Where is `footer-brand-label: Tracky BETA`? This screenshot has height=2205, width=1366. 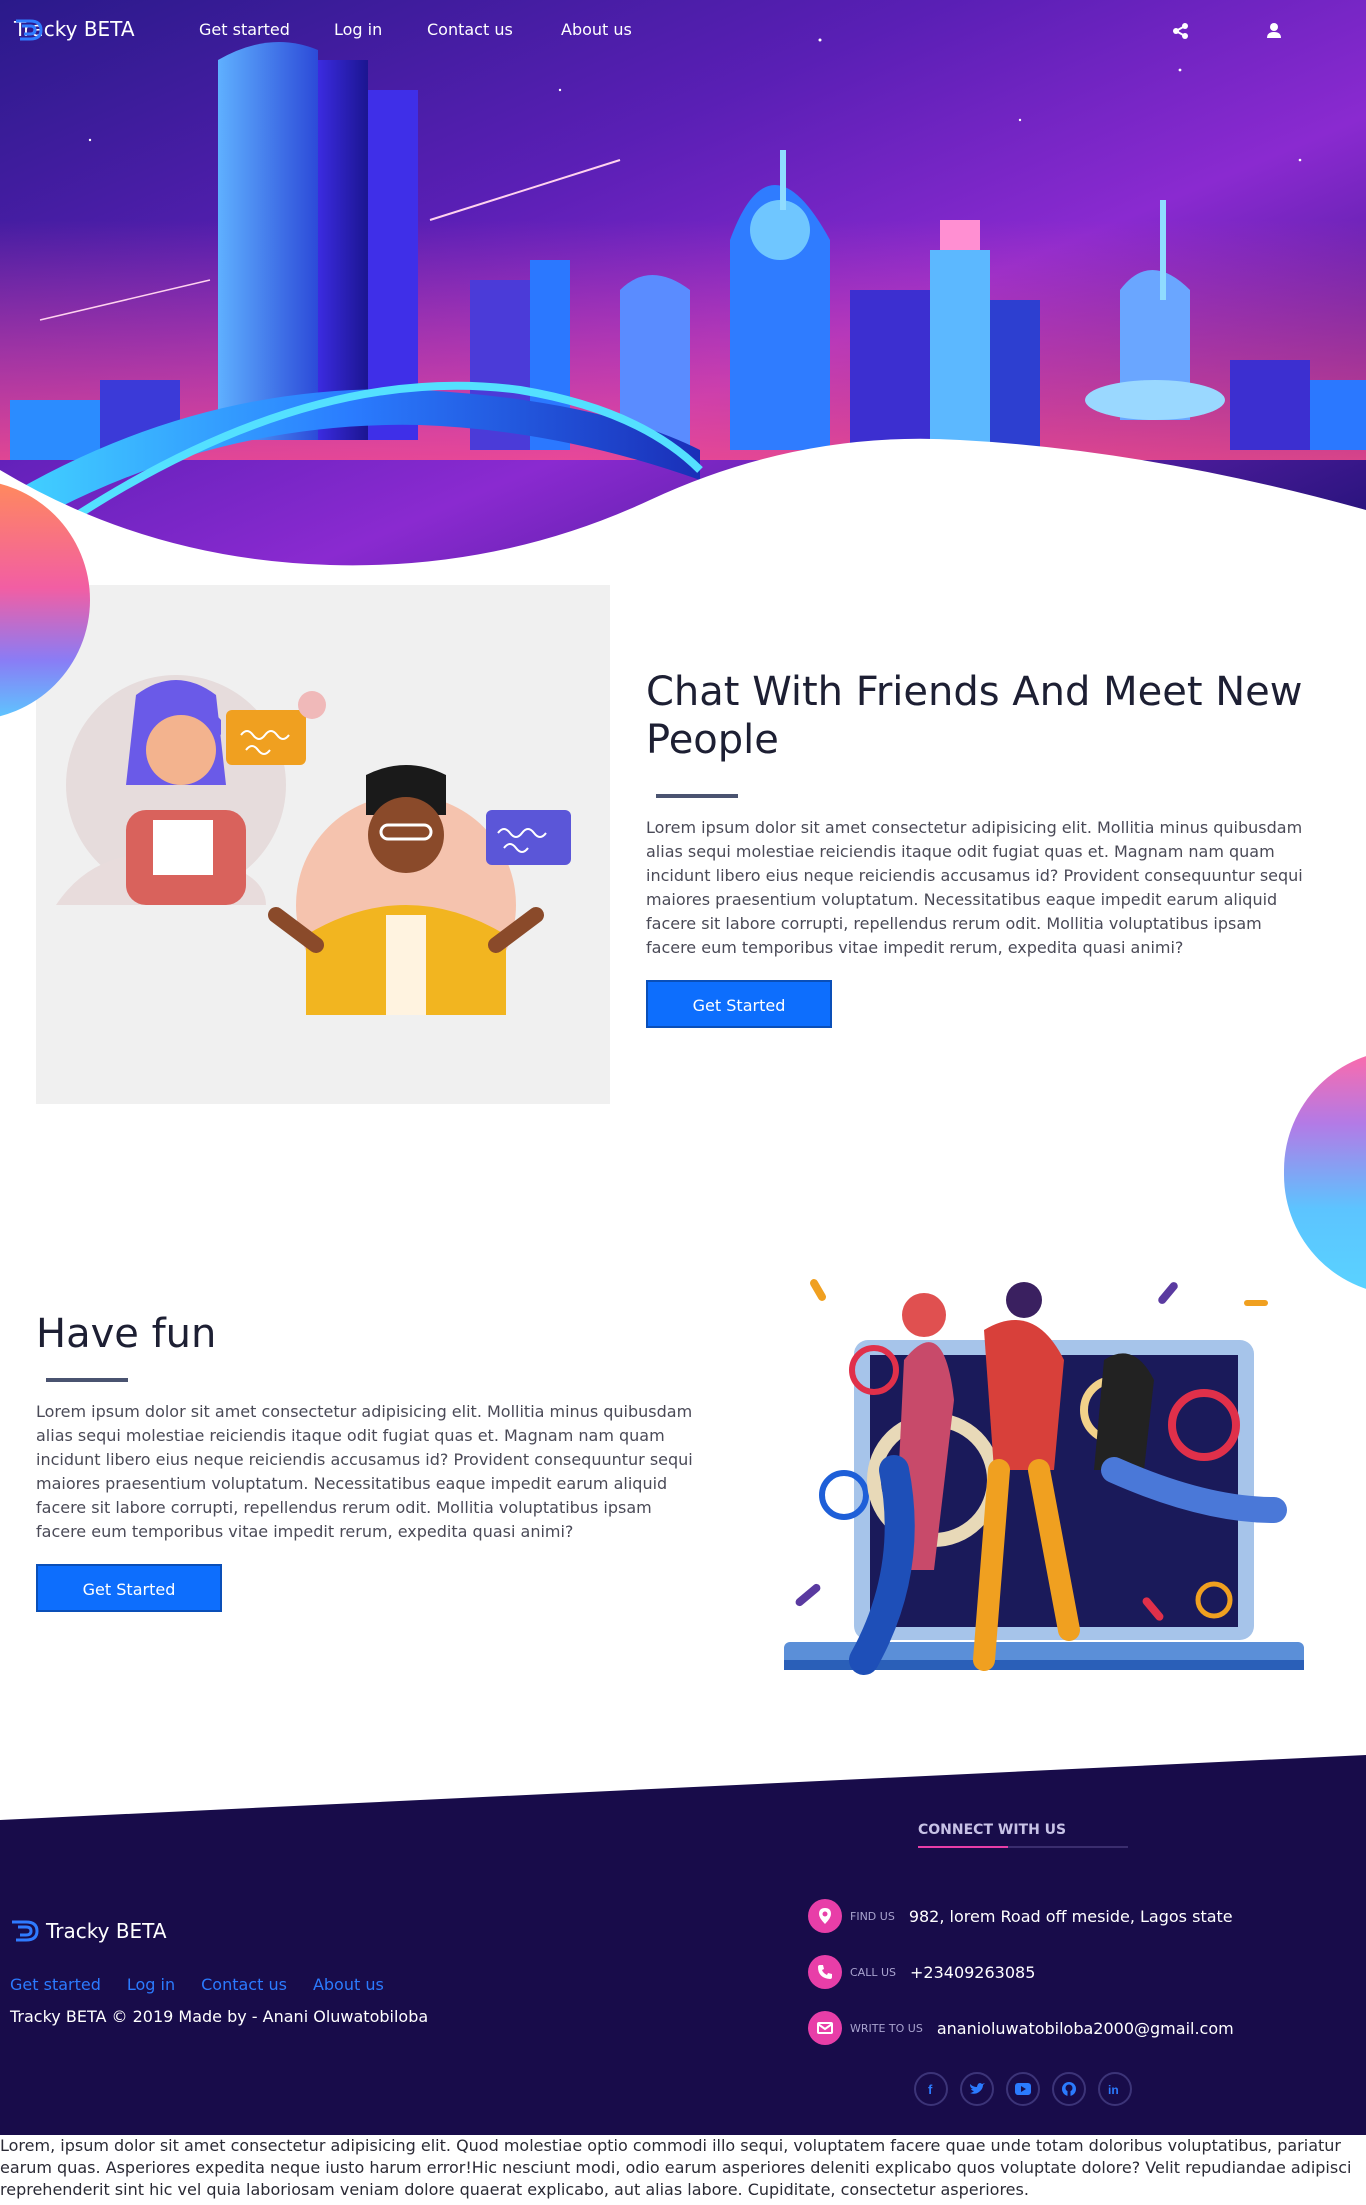 footer-brand-label: Tracky BETA is located at coordinates (106, 1931).